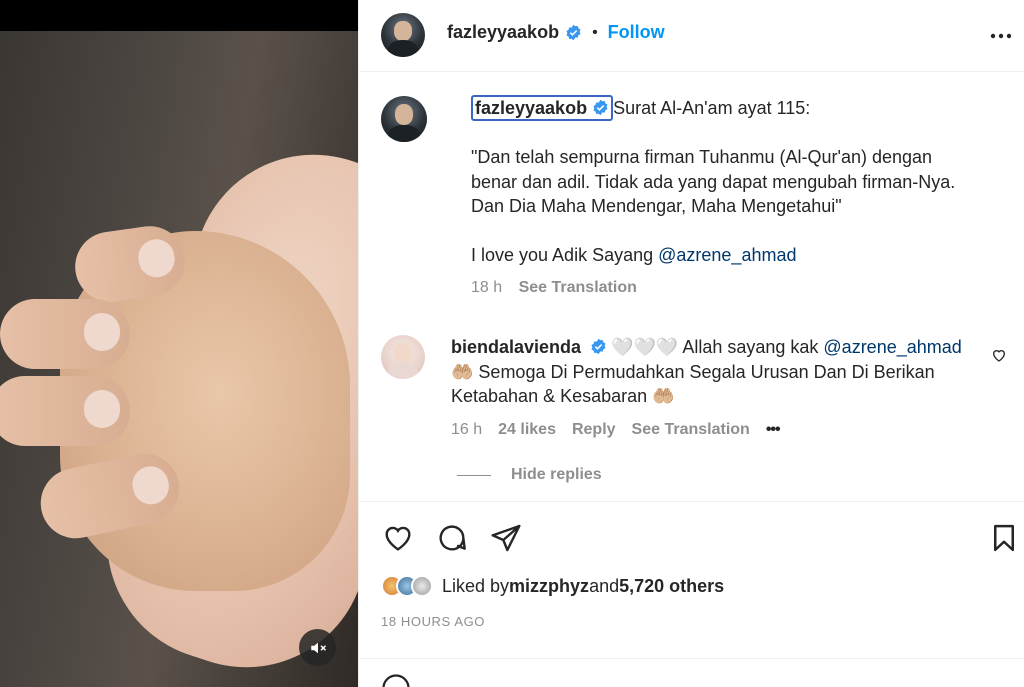  I want to click on comment-time: 16 h, so click(467, 429).